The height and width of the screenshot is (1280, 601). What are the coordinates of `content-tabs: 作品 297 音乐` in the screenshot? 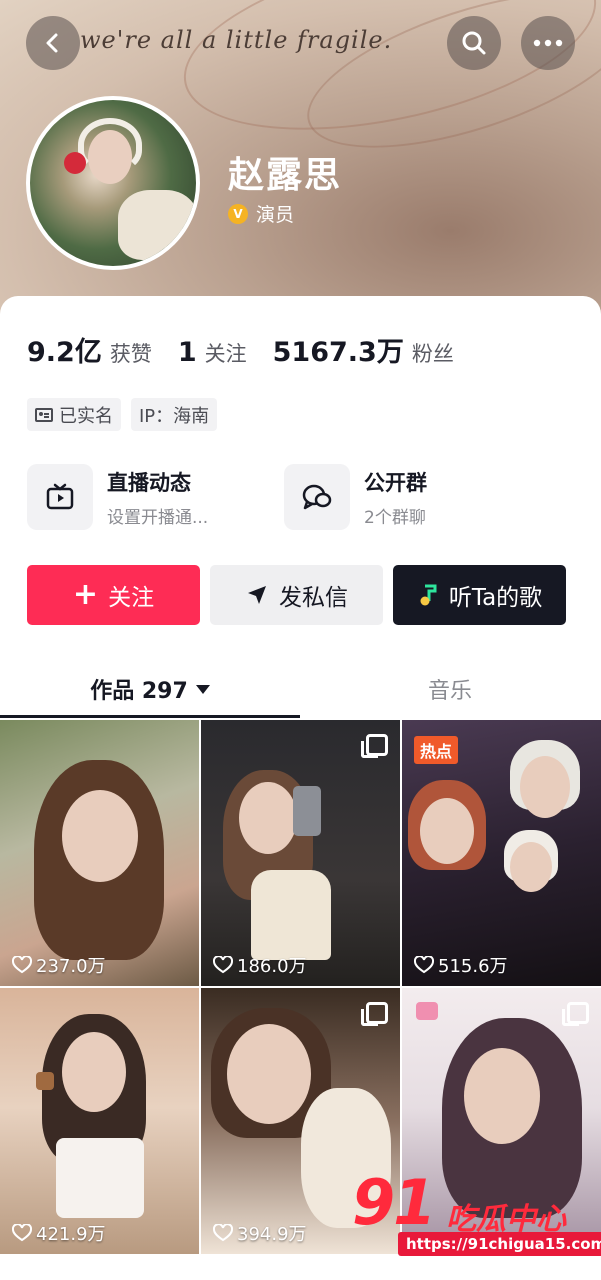 It's located at (300, 689).